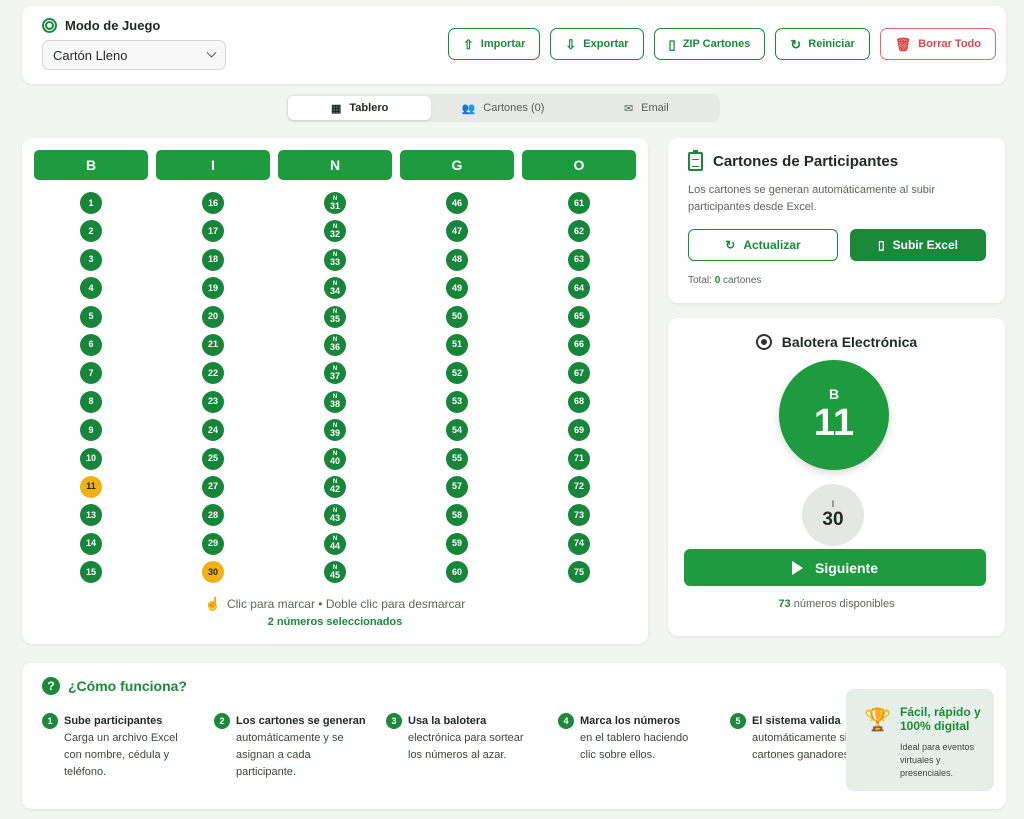 This screenshot has width=1024, height=819. What do you see at coordinates (579, 572) in the screenshot?
I see `number-ball: 75` at bounding box center [579, 572].